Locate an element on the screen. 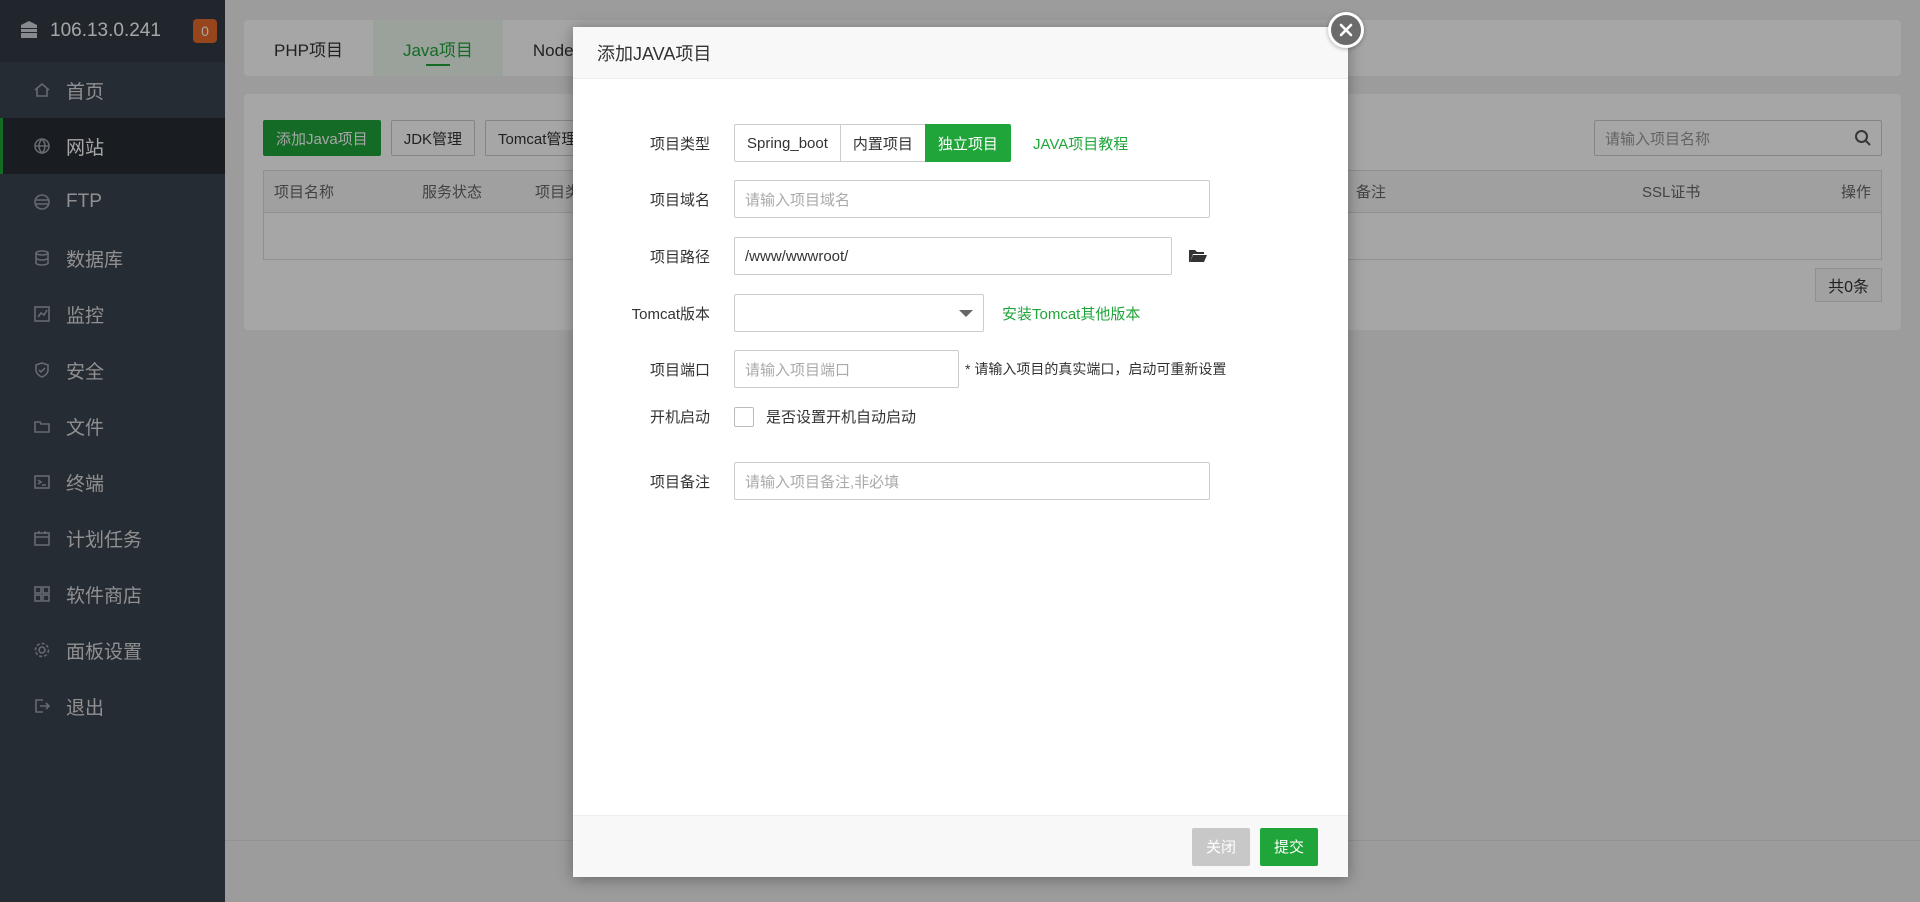 The height and width of the screenshot is (902, 1920). close-button: 关闭 is located at coordinates (1220, 846).